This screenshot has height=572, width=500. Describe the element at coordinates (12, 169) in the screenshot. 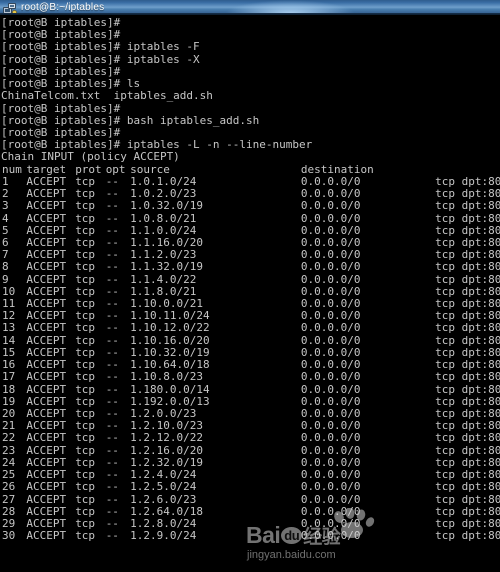

I see `cell-num: num` at that location.